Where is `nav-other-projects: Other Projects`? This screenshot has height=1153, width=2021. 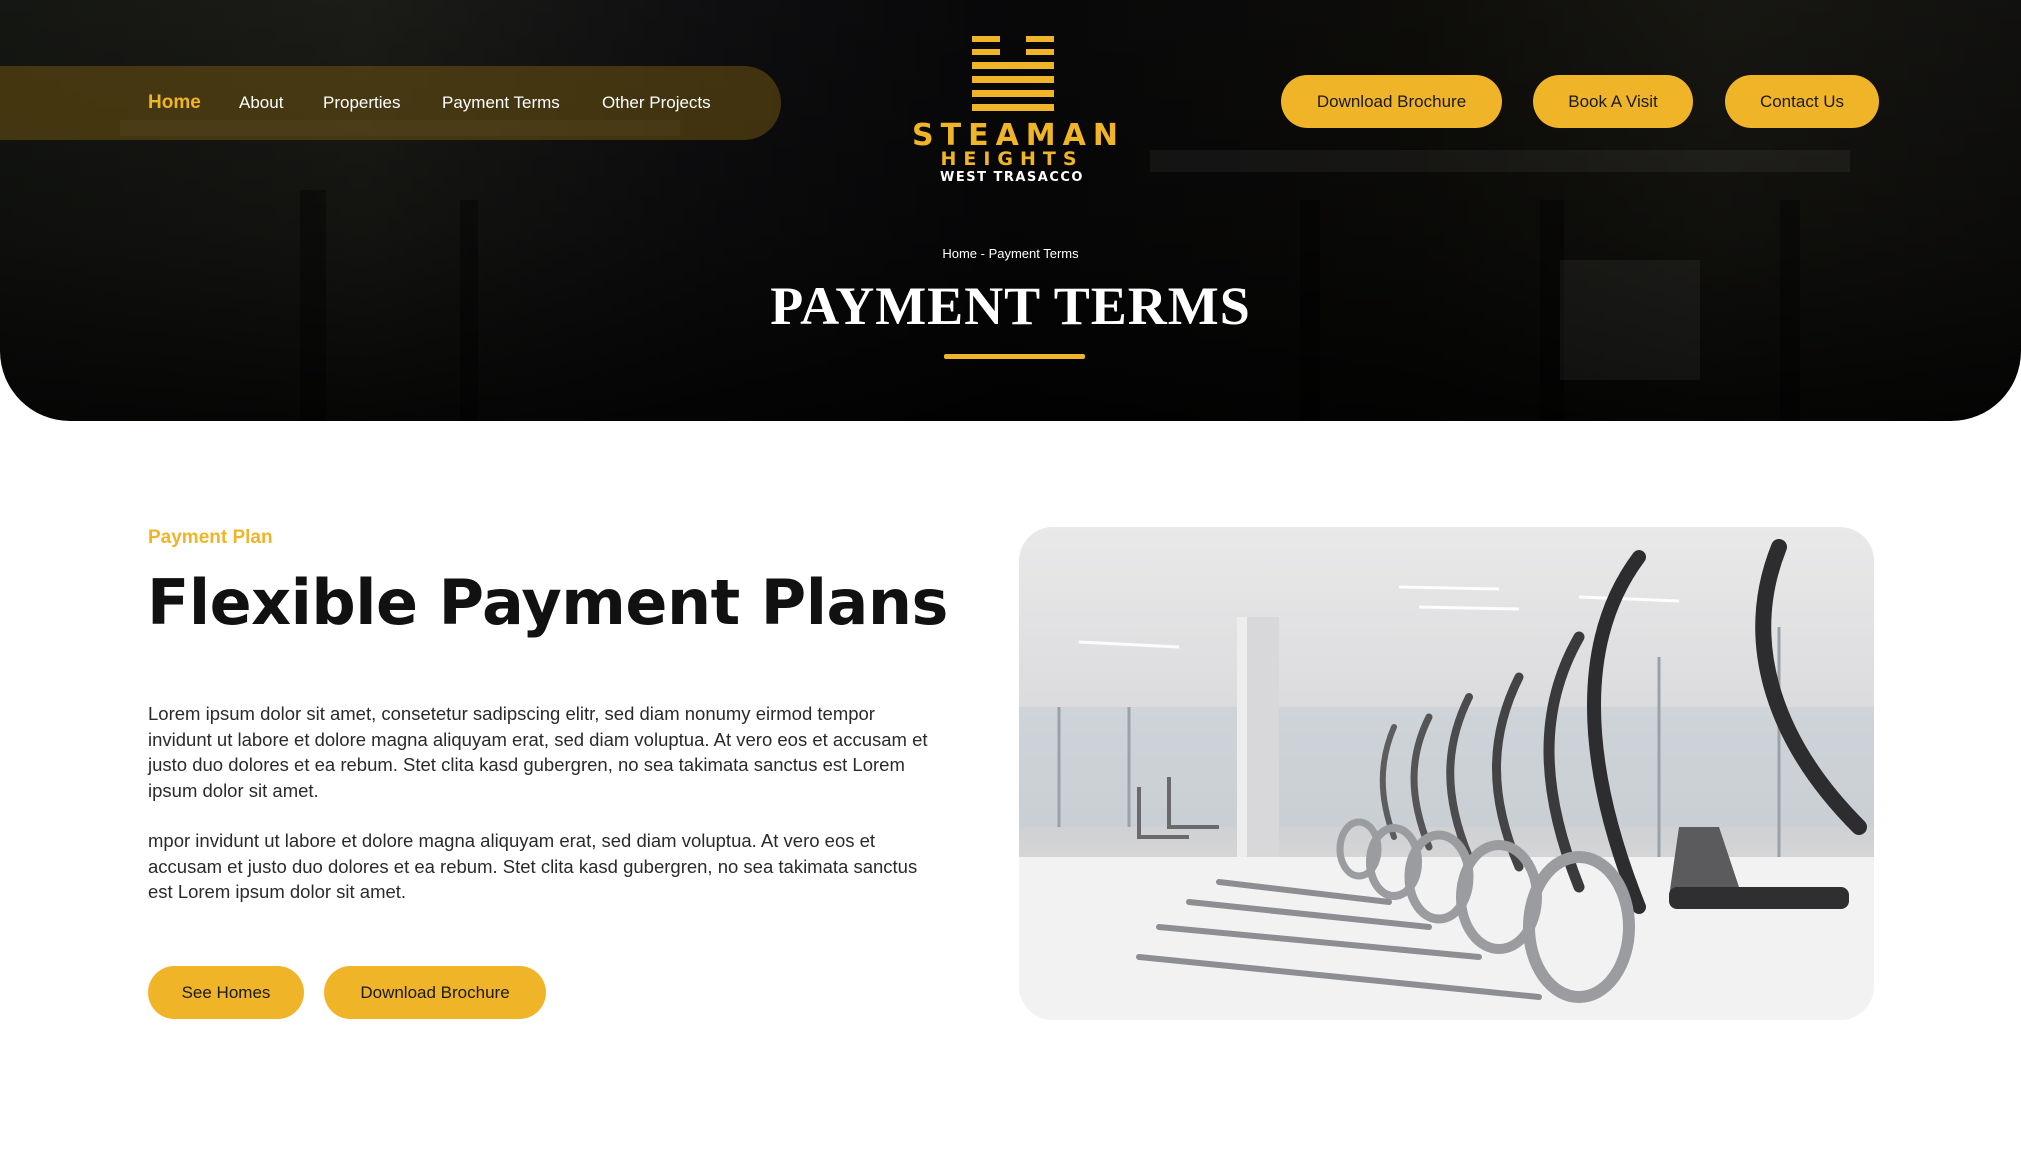
nav-other-projects: Other Projects is located at coordinates (656, 103).